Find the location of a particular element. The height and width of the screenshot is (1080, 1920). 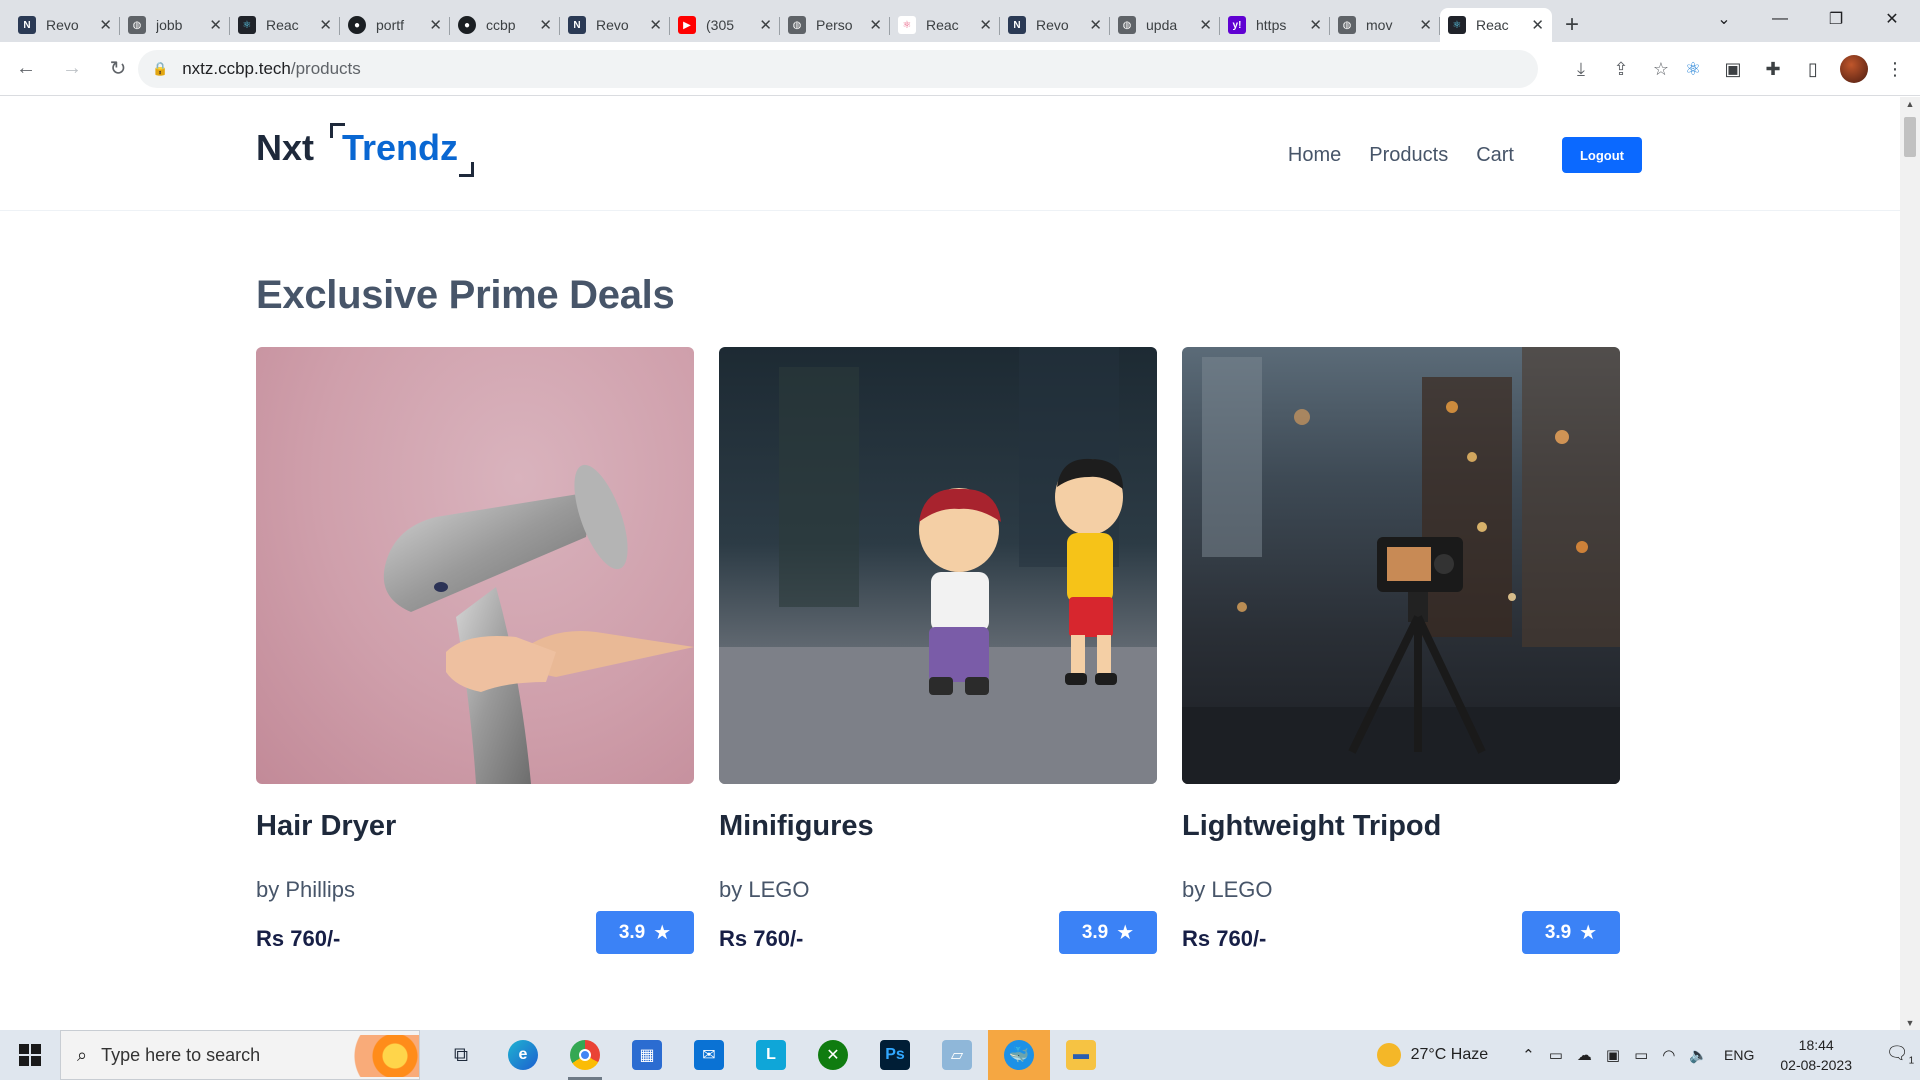

page-scrollbar: ▲ ▼ is located at coordinates (1910, 563).